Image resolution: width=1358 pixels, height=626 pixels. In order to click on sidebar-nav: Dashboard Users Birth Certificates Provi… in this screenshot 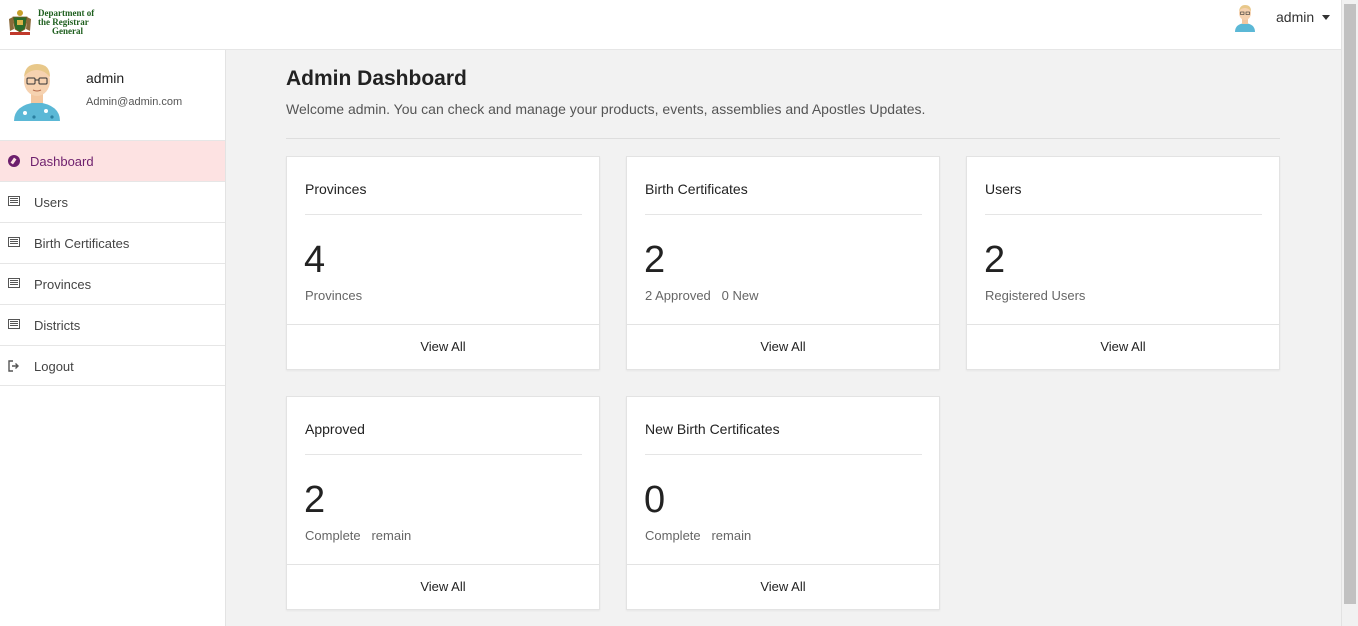, I will do `click(112, 263)`.